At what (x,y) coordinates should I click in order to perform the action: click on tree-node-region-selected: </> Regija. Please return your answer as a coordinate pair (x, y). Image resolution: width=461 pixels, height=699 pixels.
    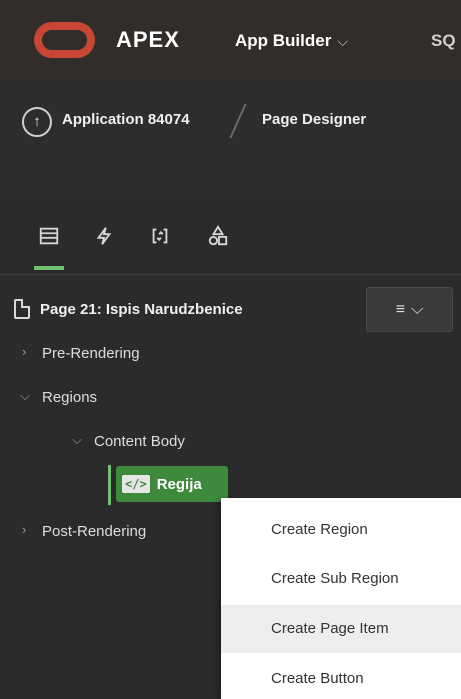
    Looking at the image, I should click on (172, 484).